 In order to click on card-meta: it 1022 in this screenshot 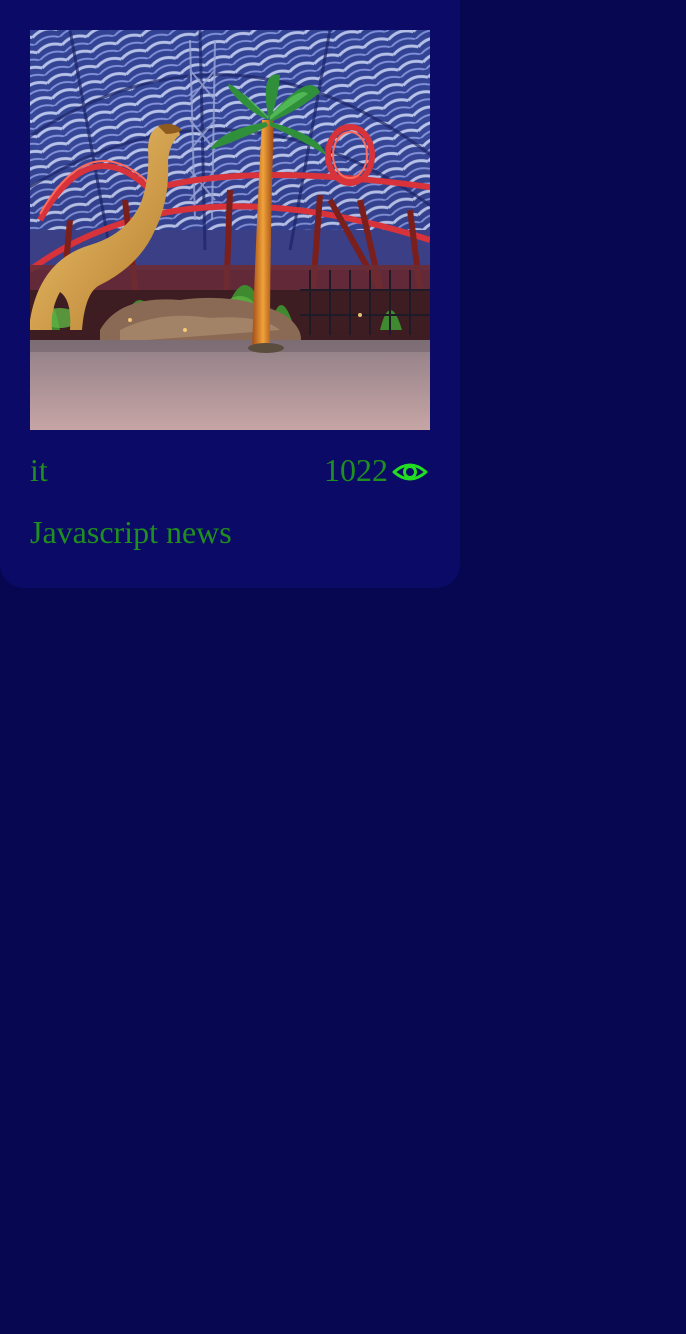, I will do `click(230, 470)`.